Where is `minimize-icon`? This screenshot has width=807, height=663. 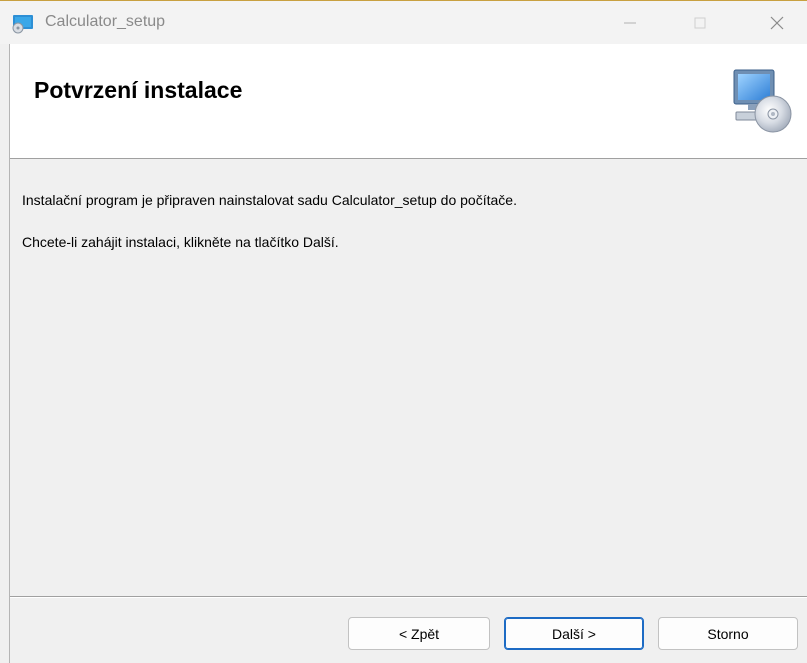
minimize-icon is located at coordinates (630, 23).